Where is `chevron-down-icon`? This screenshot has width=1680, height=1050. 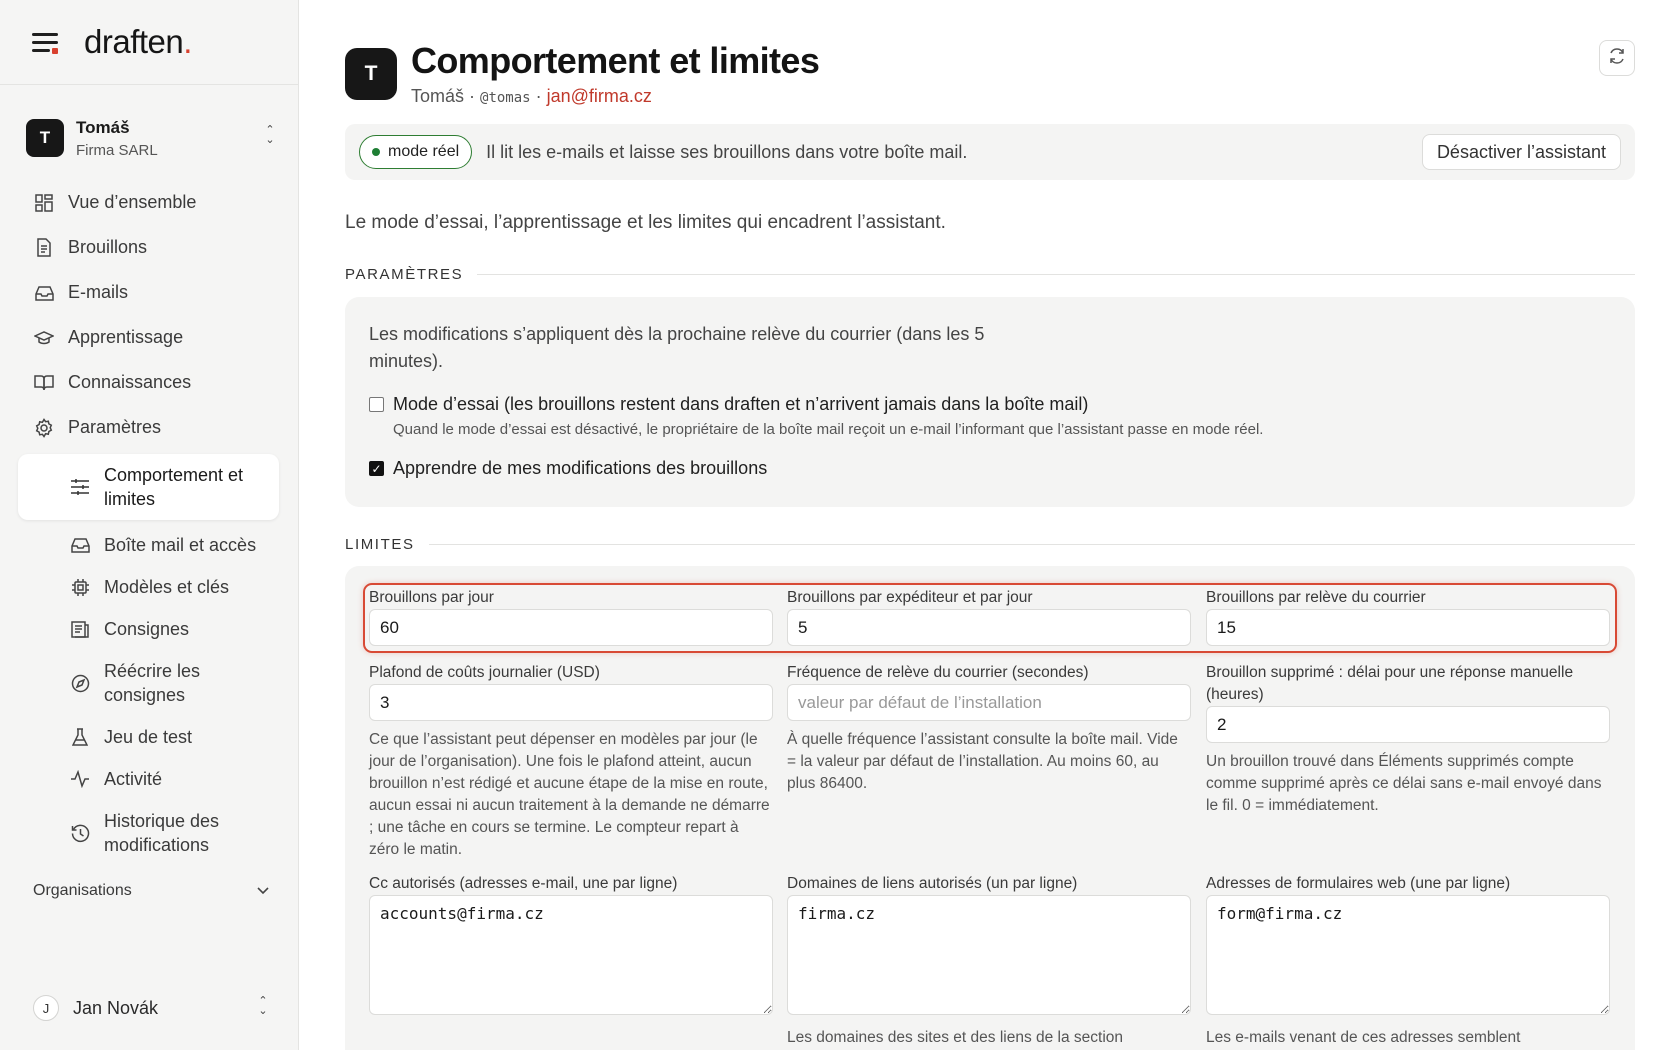
chevron-down-icon is located at coordinates (263, 891).